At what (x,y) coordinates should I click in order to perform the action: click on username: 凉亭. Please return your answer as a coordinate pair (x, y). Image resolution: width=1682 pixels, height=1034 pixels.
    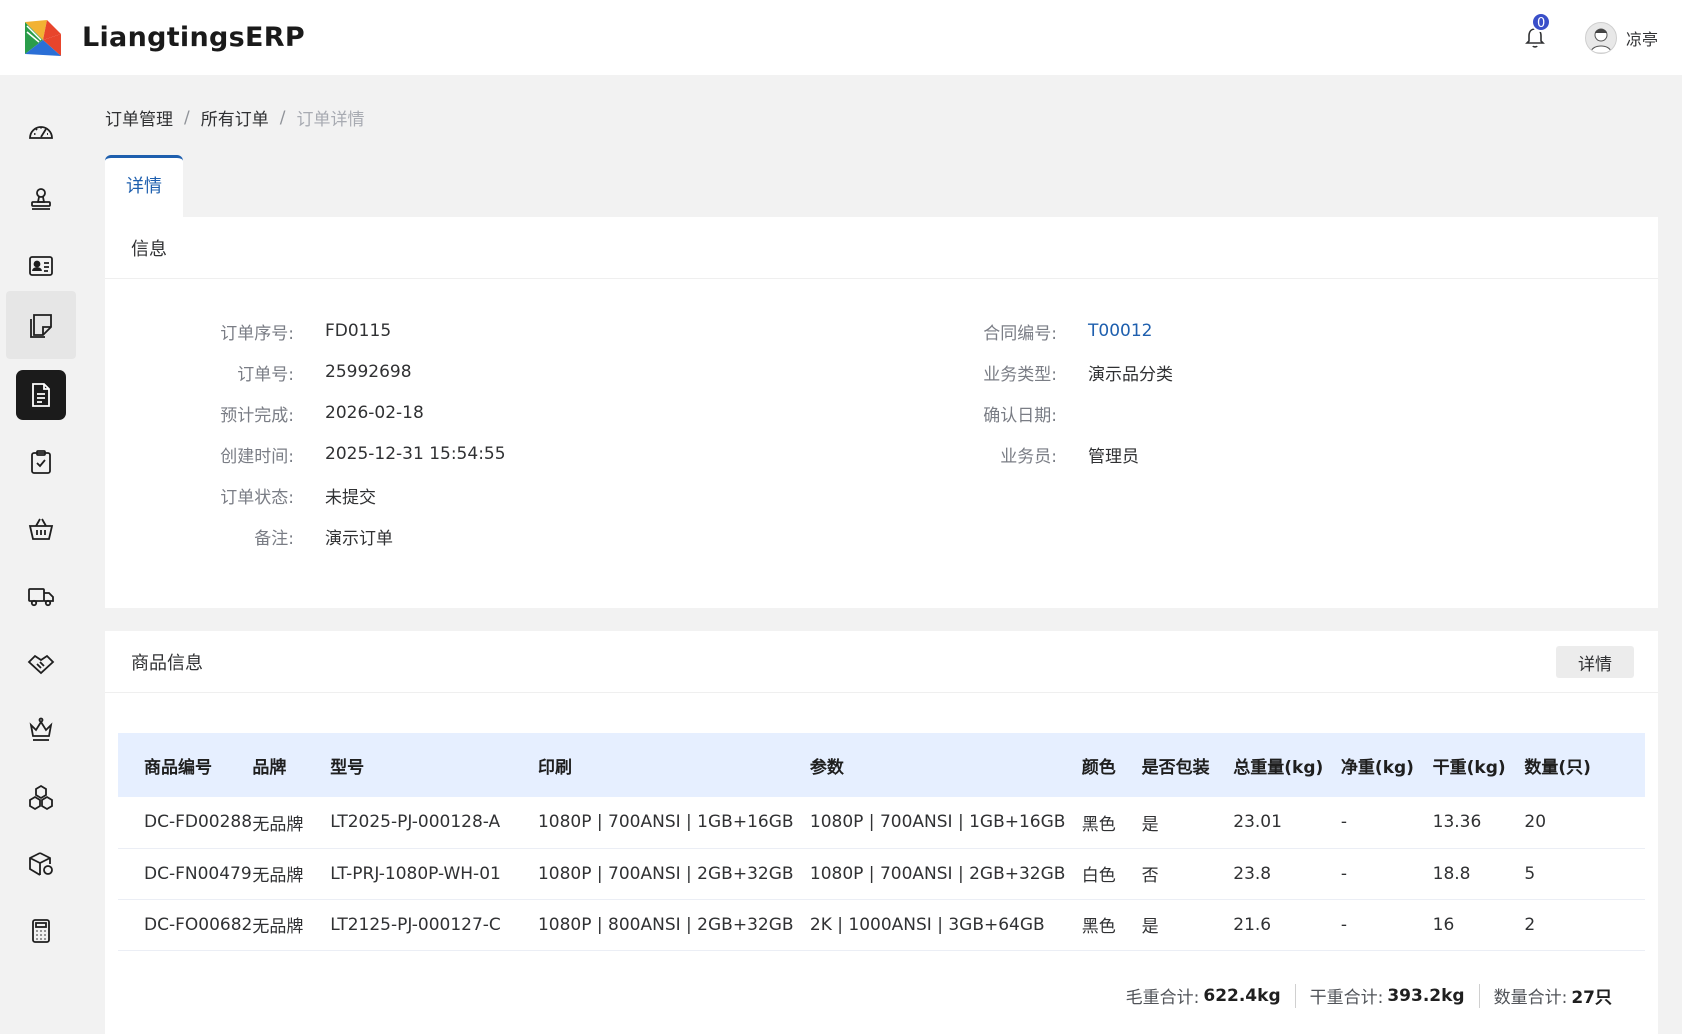
    Looking at the image, I should click on (1642, 38).